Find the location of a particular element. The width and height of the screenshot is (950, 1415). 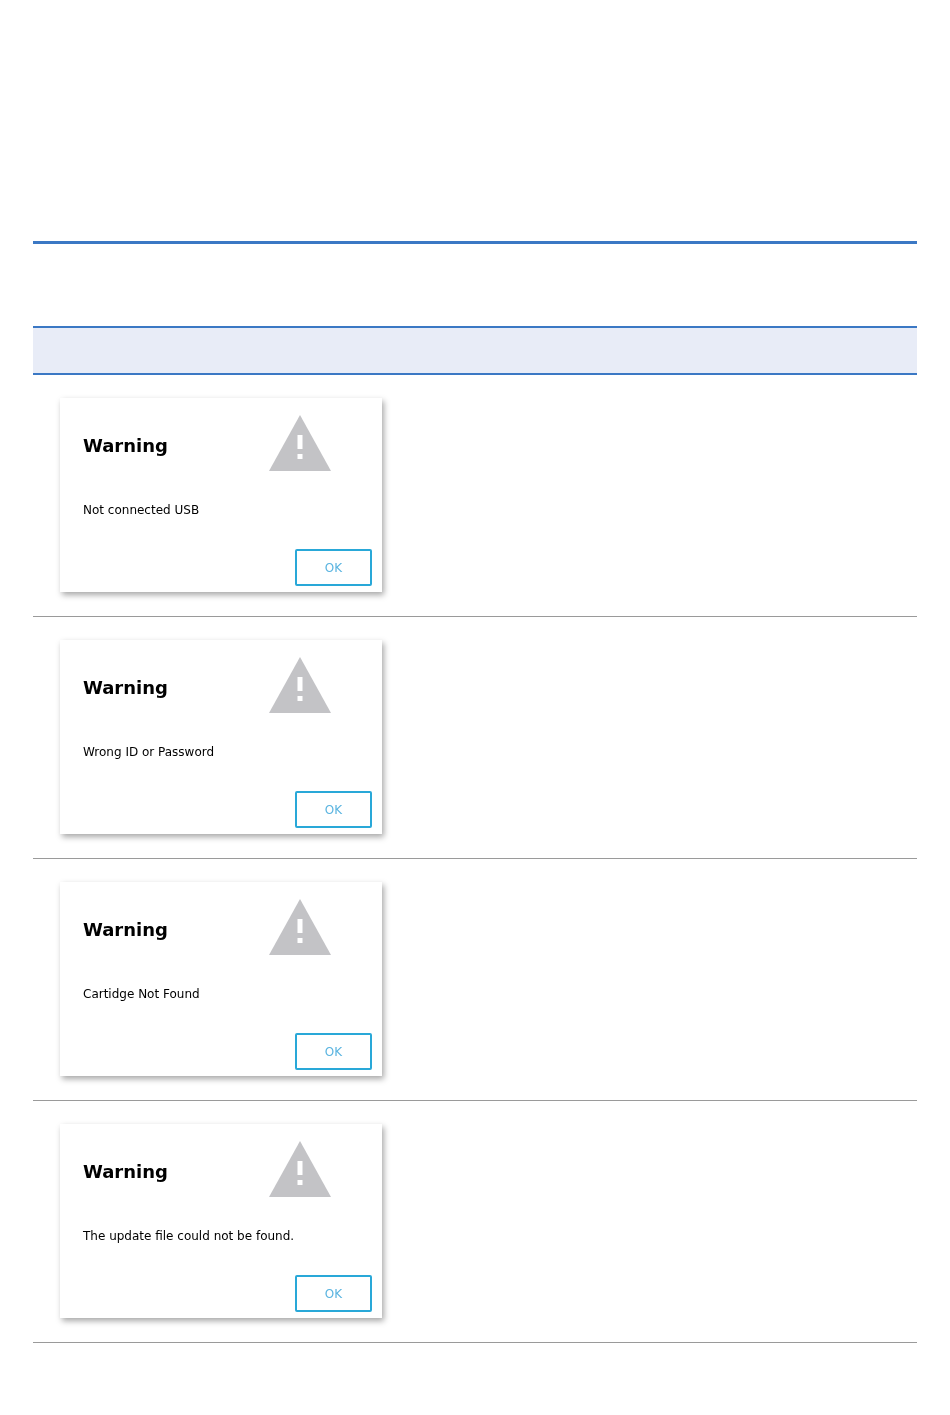

dialog-message: Not connected USB is located at coordinates (142, 510).